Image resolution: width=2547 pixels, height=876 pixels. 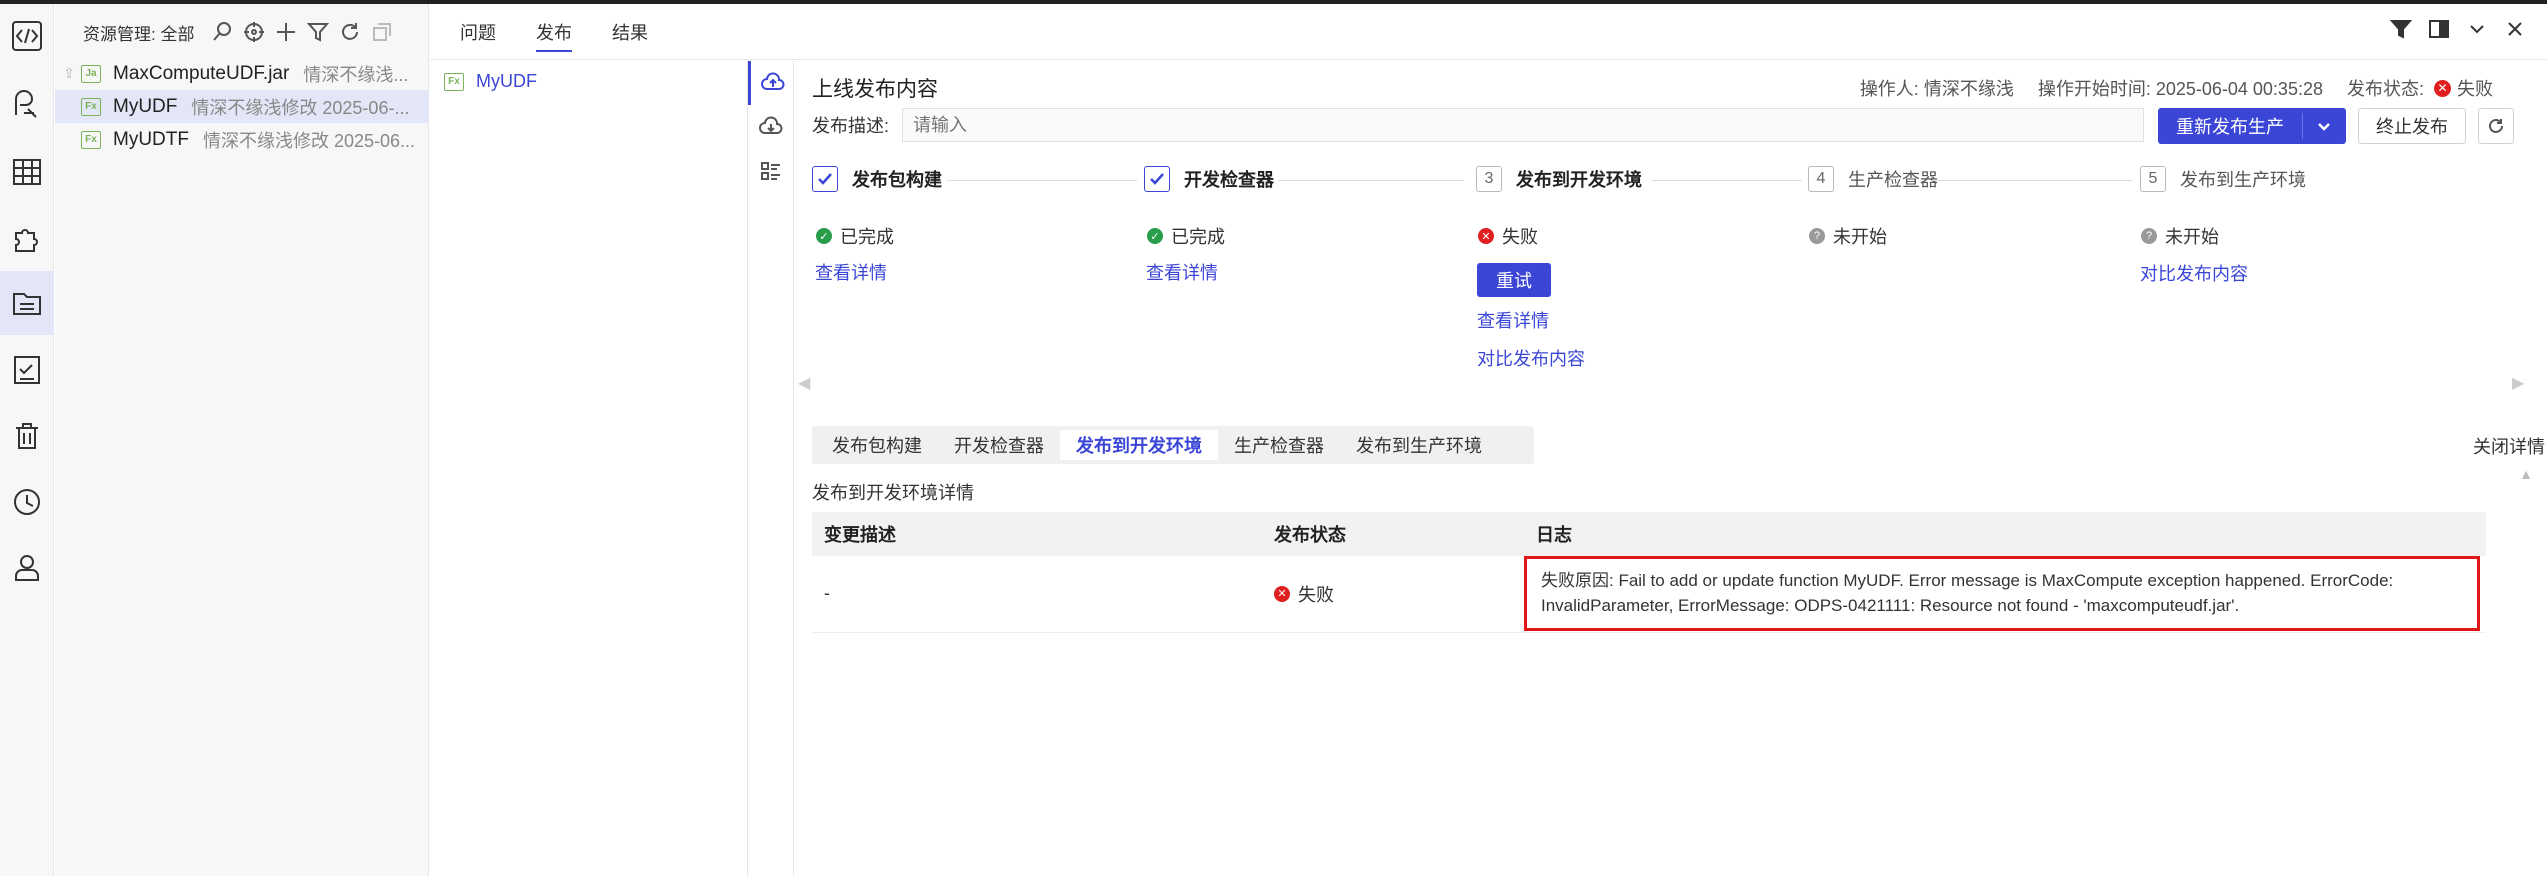 I want to click on activity-rail, so click(x=27, y=440).